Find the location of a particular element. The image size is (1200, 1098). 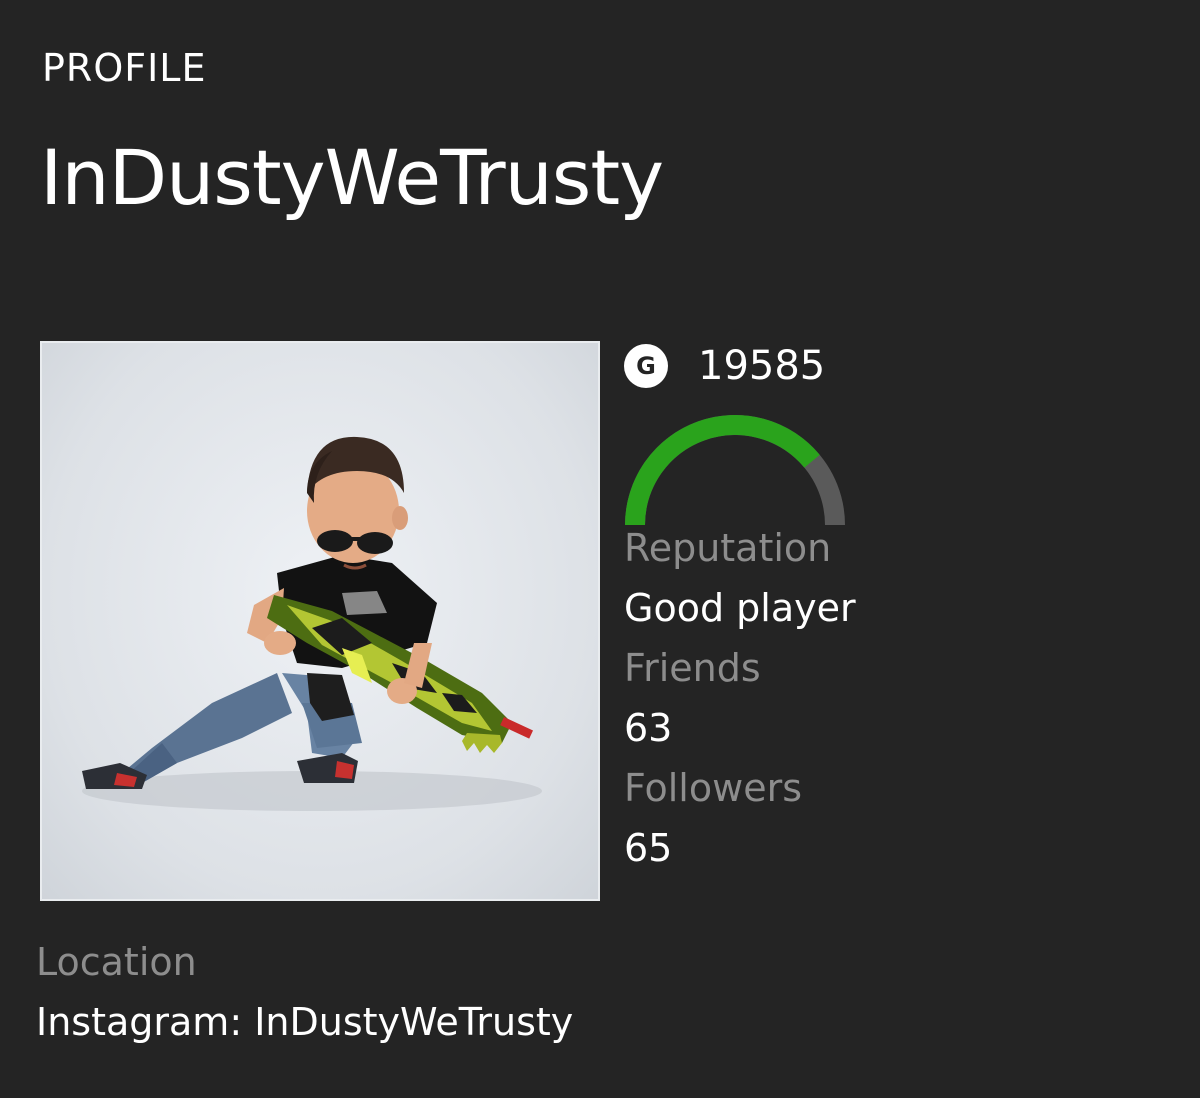

location-section: Location Instagram: InDustyWeTrusty is located at coordinates (304, 992).